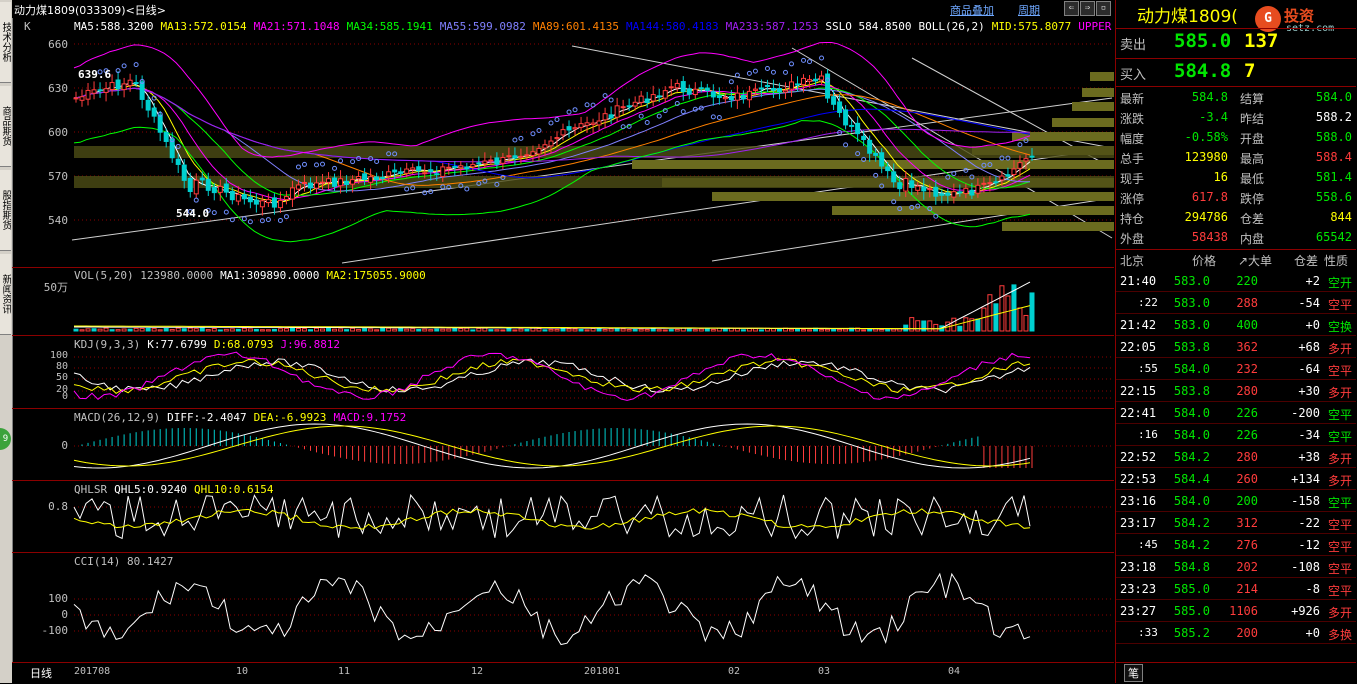 Image resolution: width=1357 pixels, height=684 pixels. I want to click on cci-legend: CCI(14) 80.1427, so click(127, 561).